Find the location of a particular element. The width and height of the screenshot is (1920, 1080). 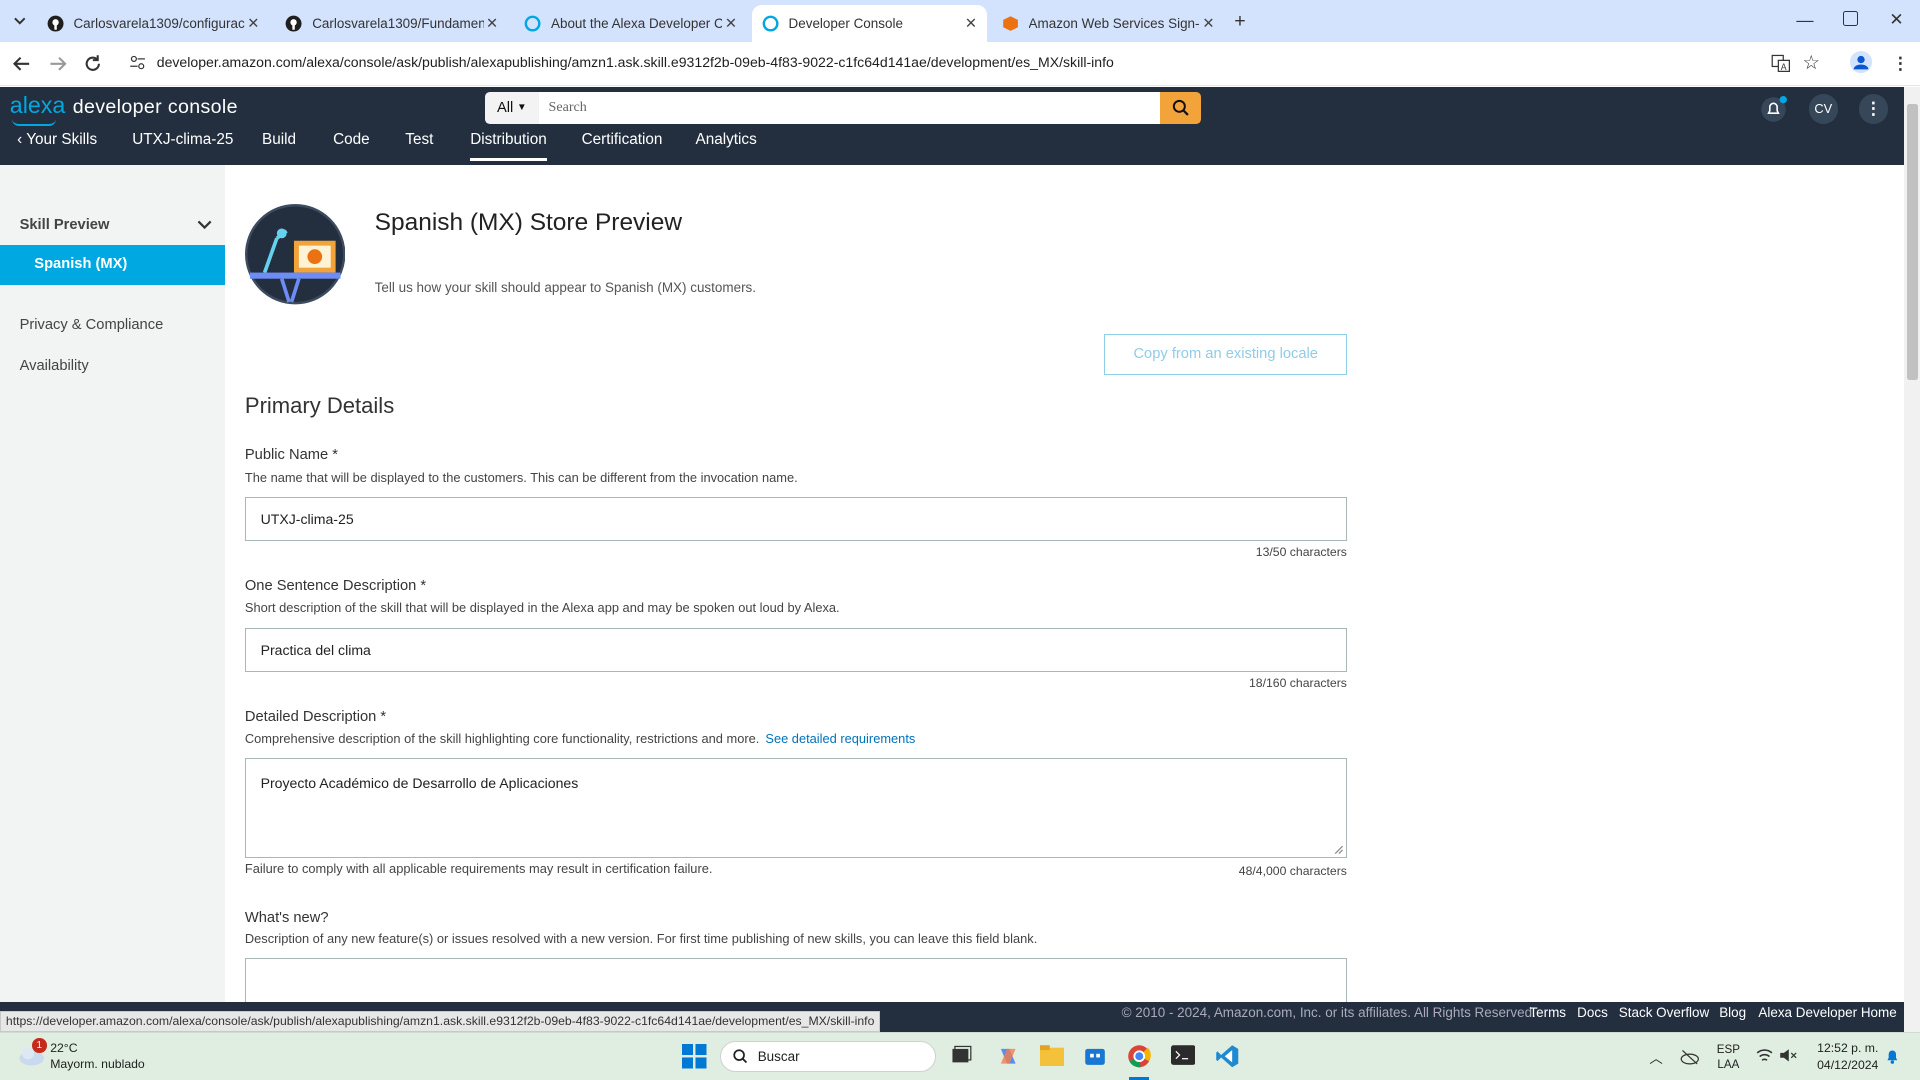

tab-github-configuracion: Carlosvarela1309/configuracion ✕ is located at coordinates (153, 23).